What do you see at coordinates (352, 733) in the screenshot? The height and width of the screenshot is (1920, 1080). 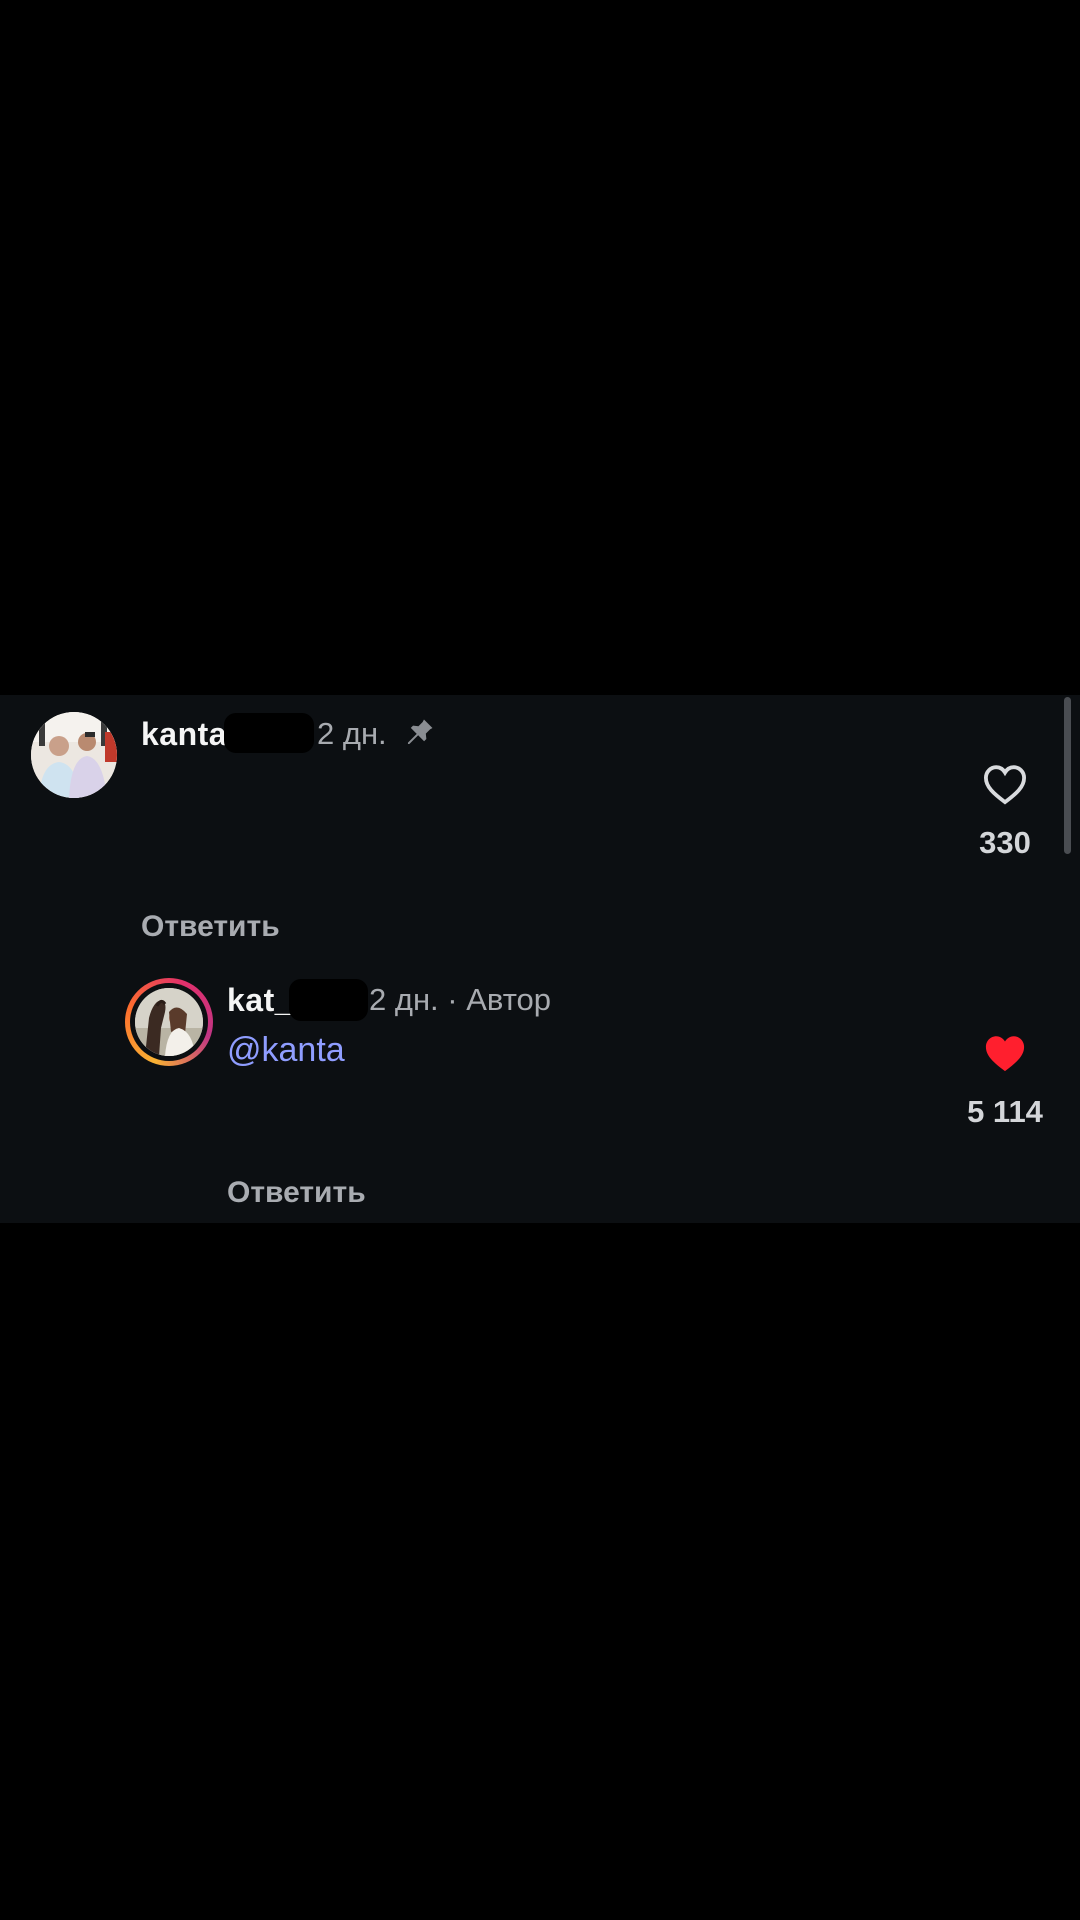 I see `comment-time: 2 дн.` at bounding box center [352, 733].